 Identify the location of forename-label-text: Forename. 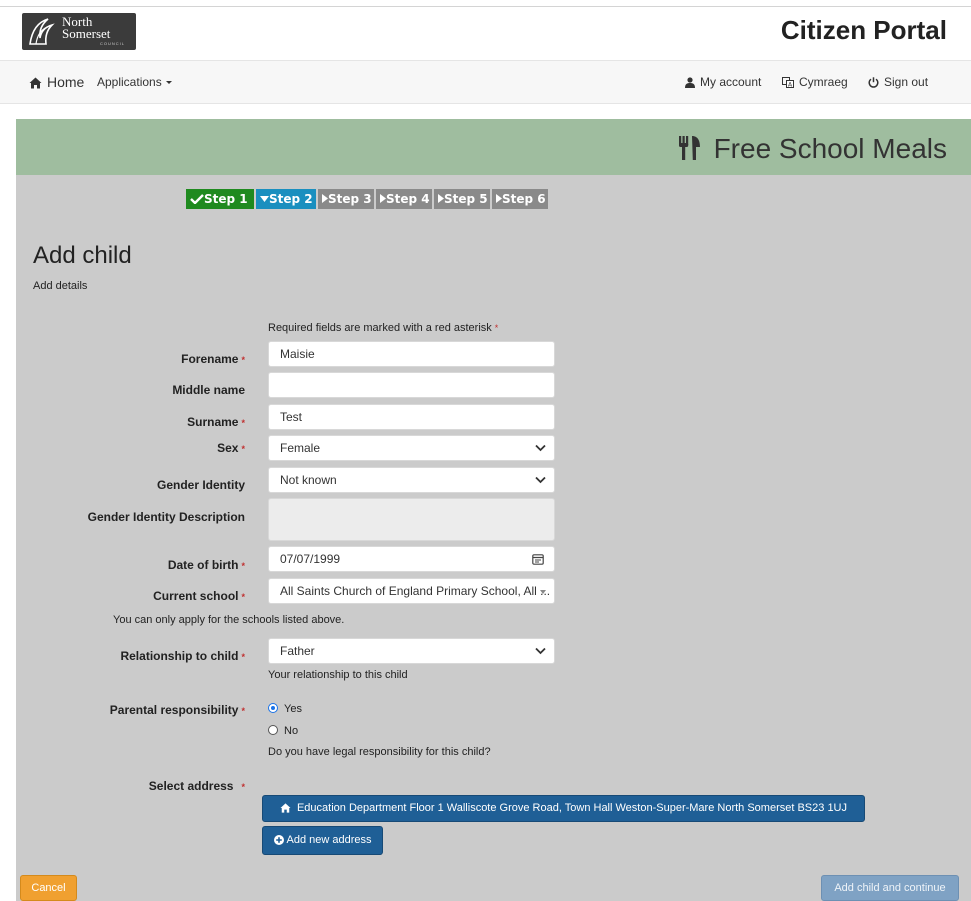
(210, 359).